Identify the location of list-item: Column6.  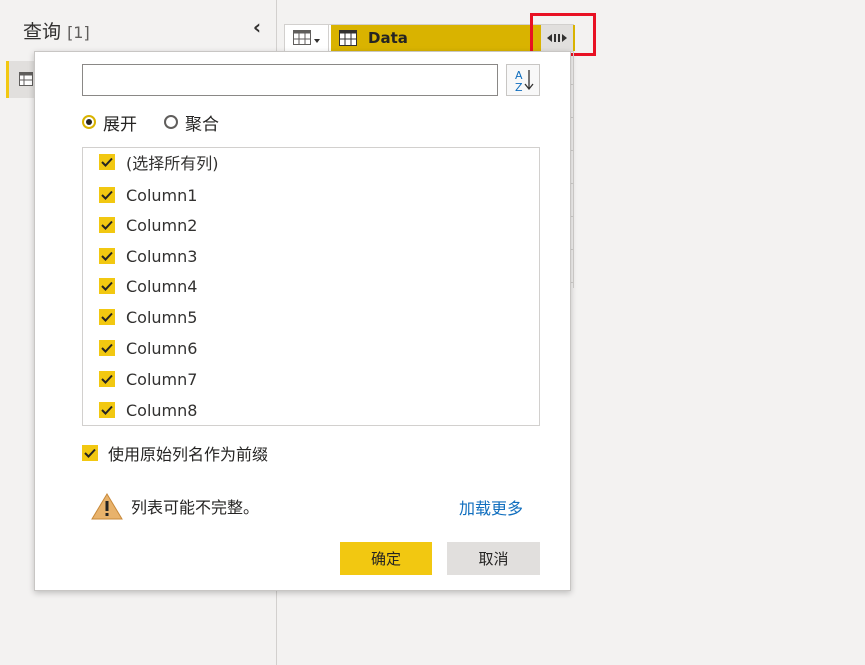
(148, 348).